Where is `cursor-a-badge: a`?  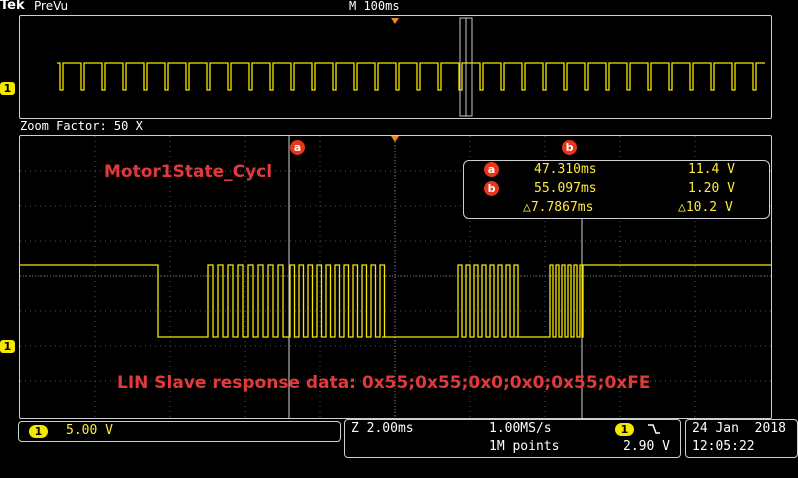 cursor-a-badge: a is located at coordinates (491, 169).